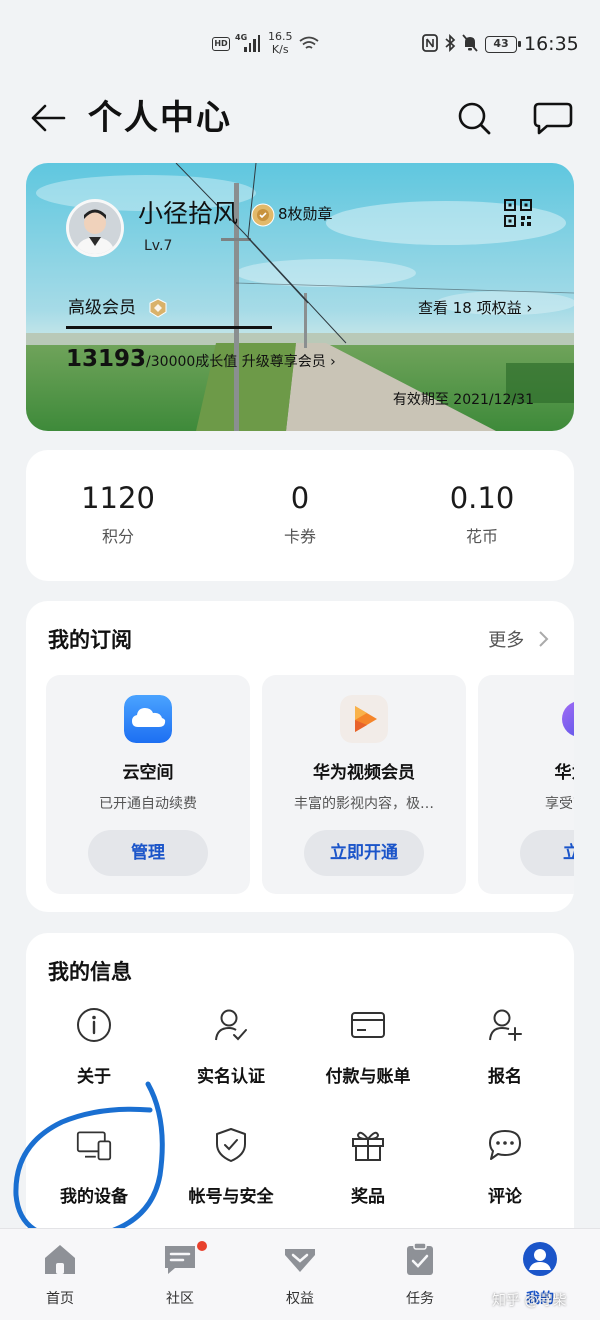  Describe the element at coordinates (309, 42) in the screenshot. I see `wifi-icon` at that location.